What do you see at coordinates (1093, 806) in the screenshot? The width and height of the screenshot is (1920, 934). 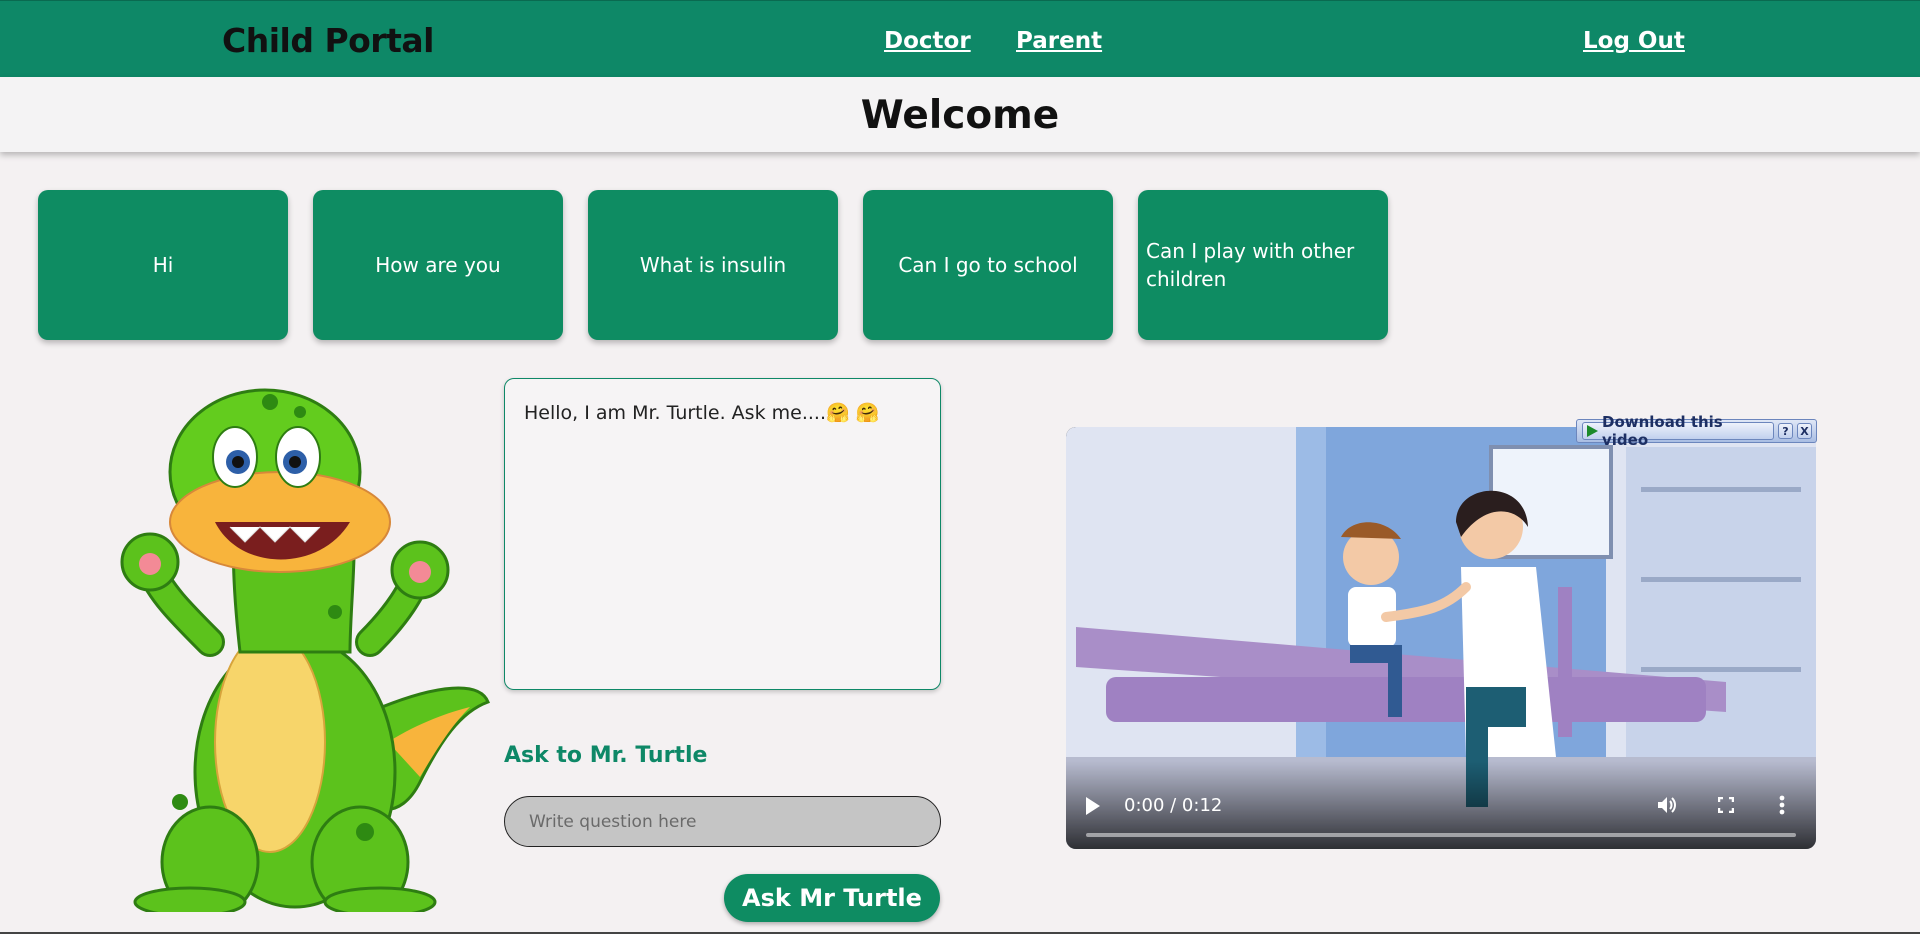 I see `play-icon` at bounding box center [1093, 806].